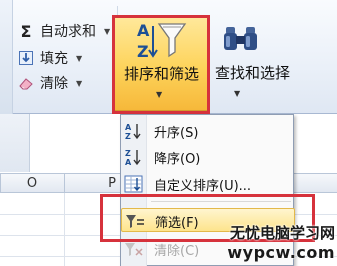 The image size is (337, 266). What do you see at coordinates (161, 74) in the screenshot?
I see `sort-filter-label: 排序和筛选` at bounding box center [161, 74].